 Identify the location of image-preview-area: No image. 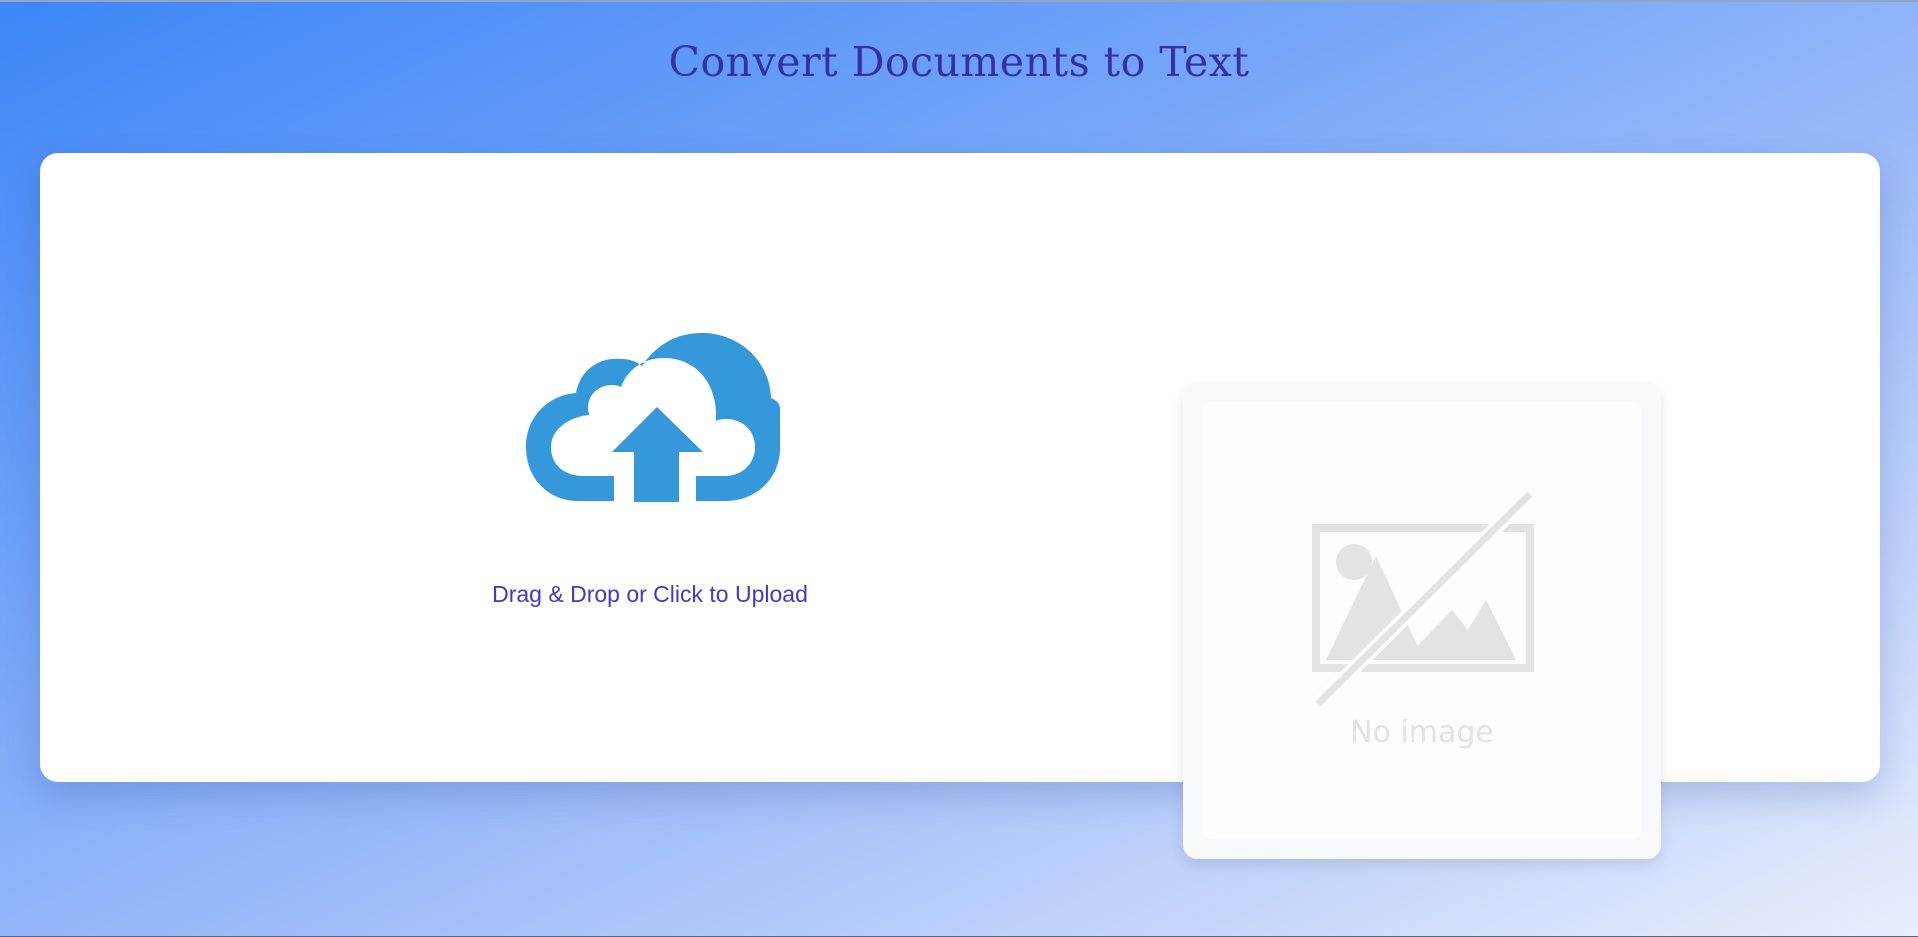
(1422, 620).